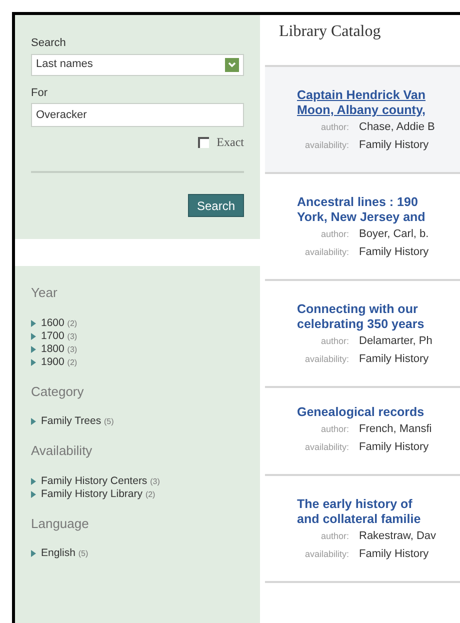  Describe the element at coordinates (137, 349) in the screenshot. I see `facet-link: 1800 (3)` at that location.